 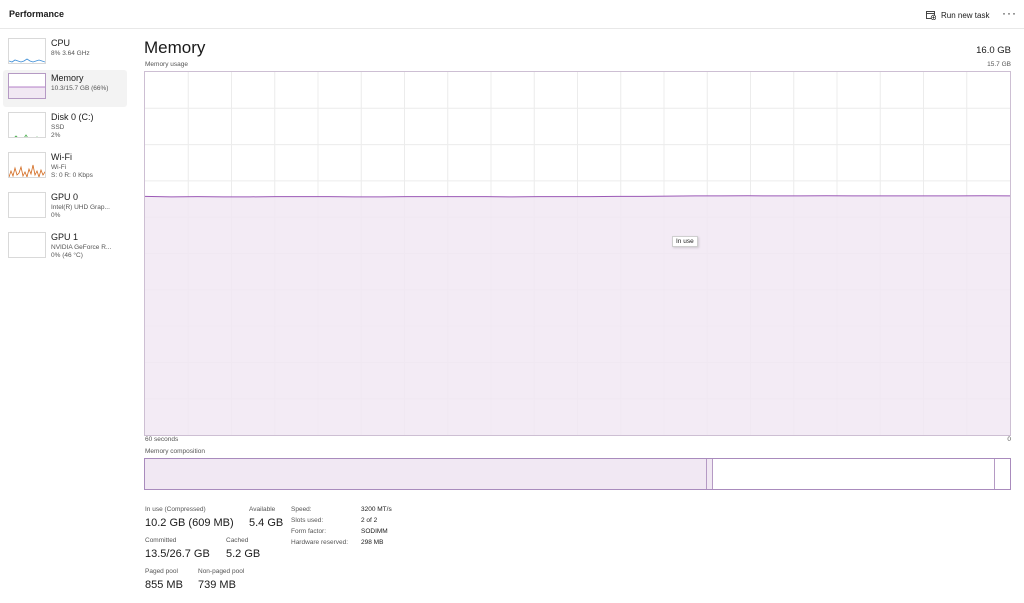 I want to click on hardware-reserved-label: Hardware reserved:, so click(x=320, y=542).